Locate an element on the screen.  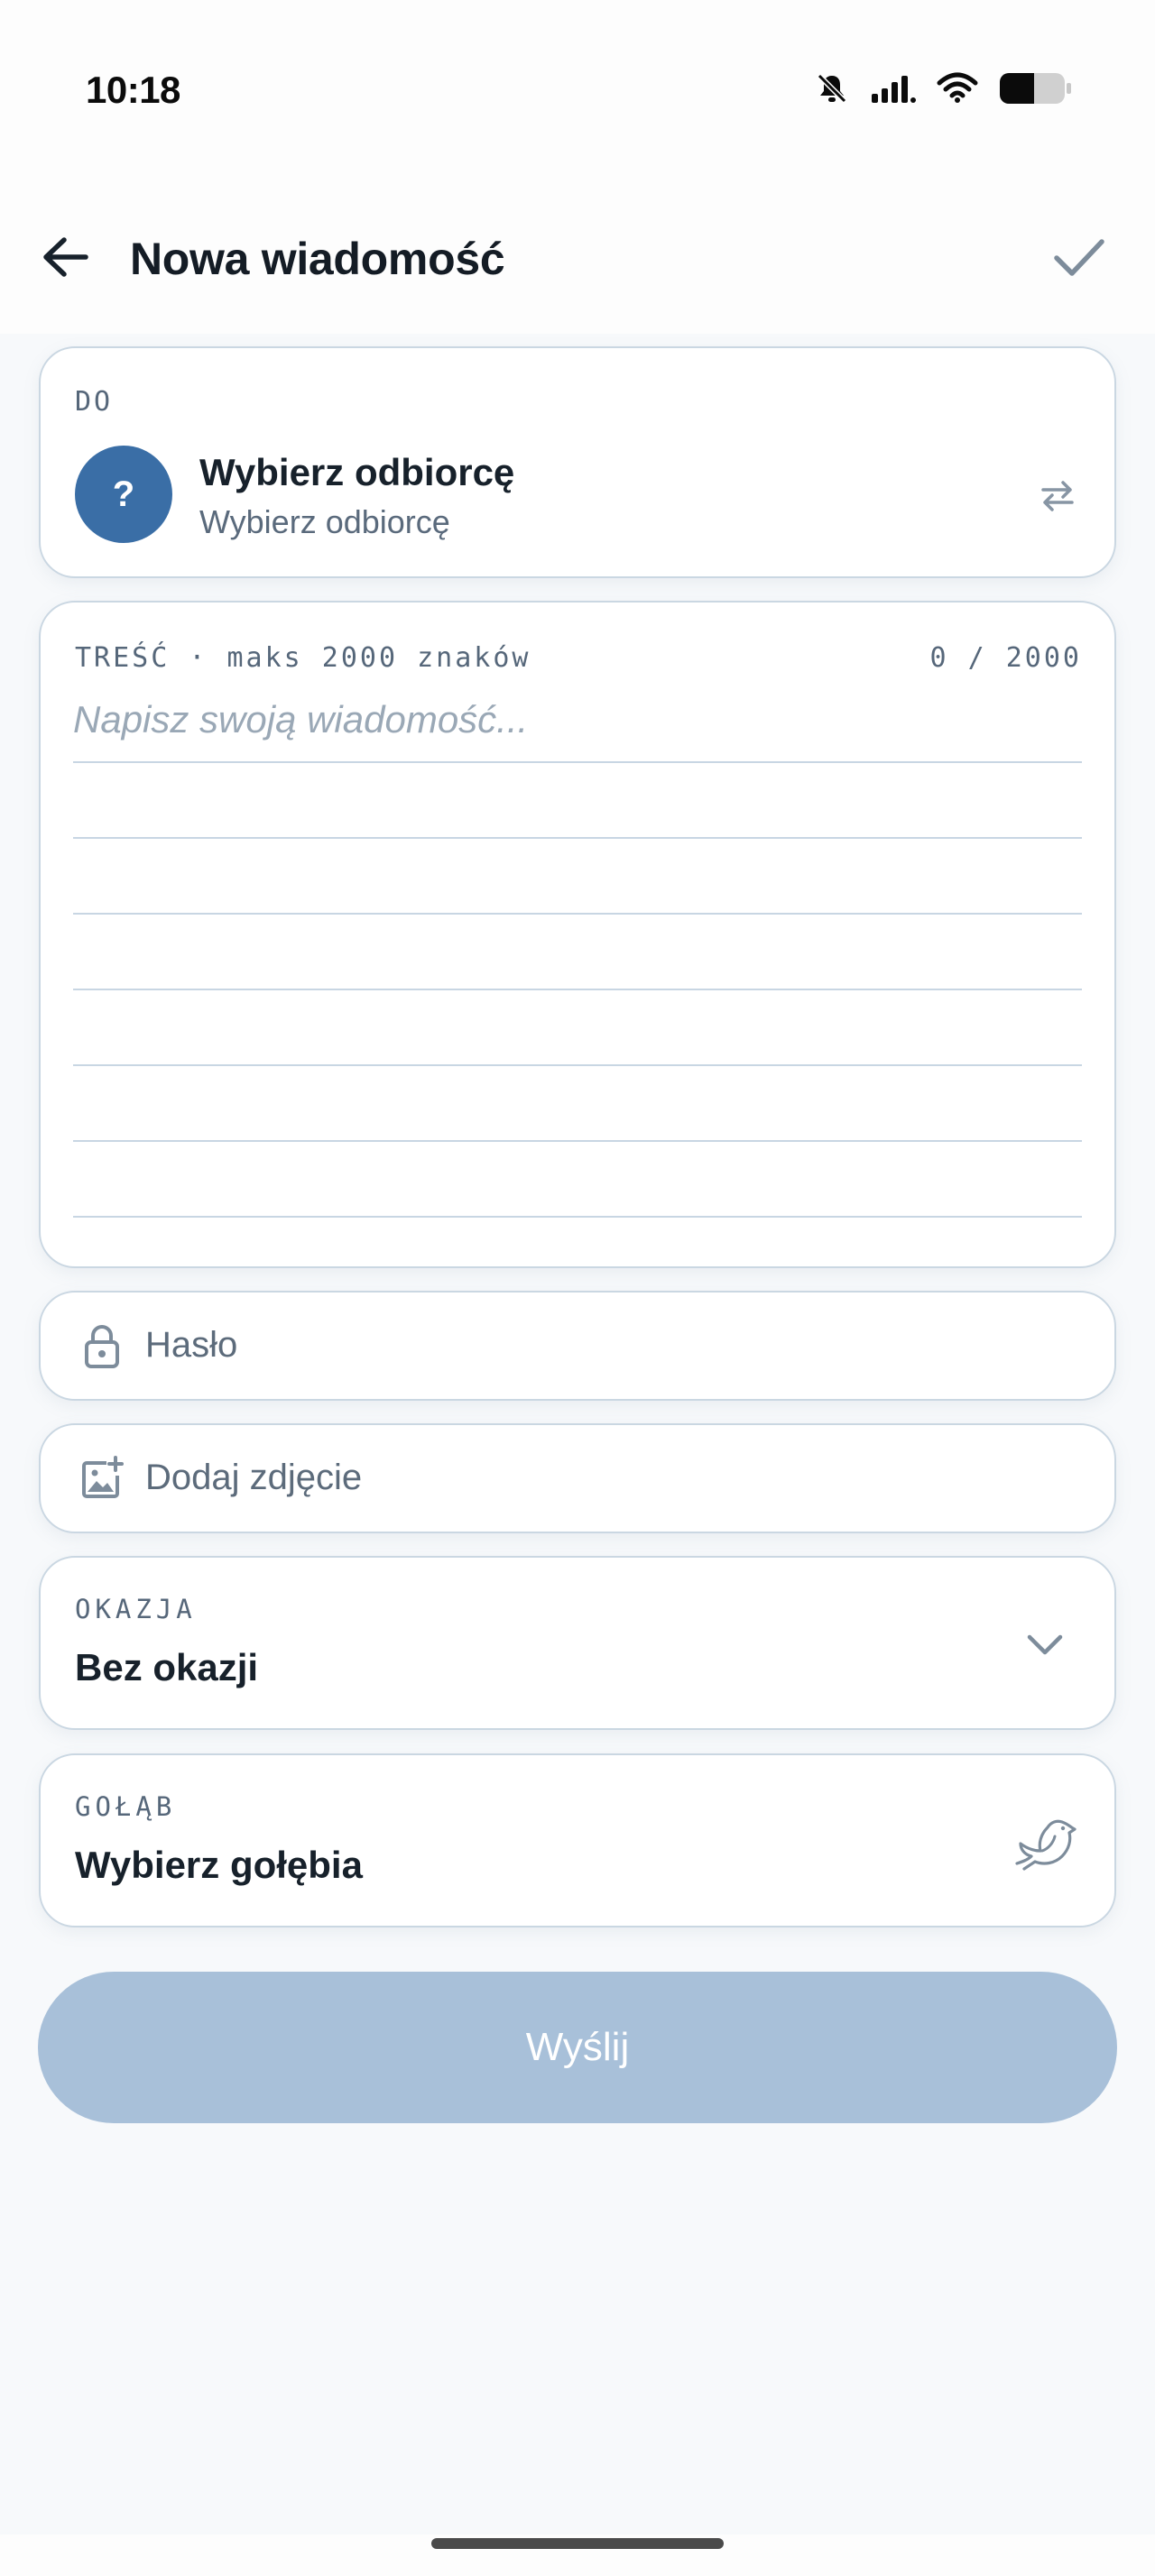
bird-icon is located at coordinates (1045, 1845).